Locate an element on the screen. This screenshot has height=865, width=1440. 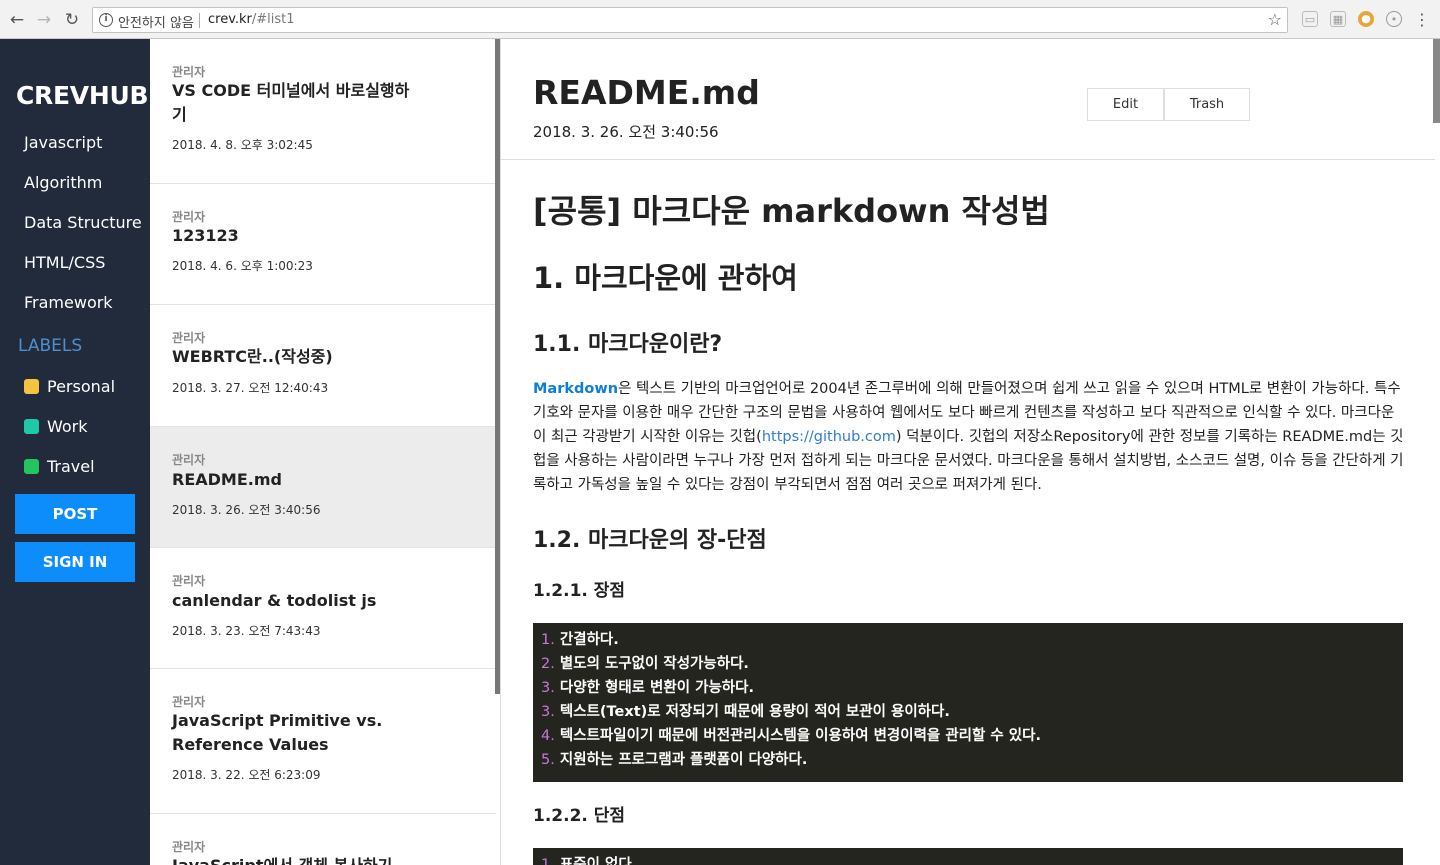
label-name: Personal is located at coordinates (81, 386).